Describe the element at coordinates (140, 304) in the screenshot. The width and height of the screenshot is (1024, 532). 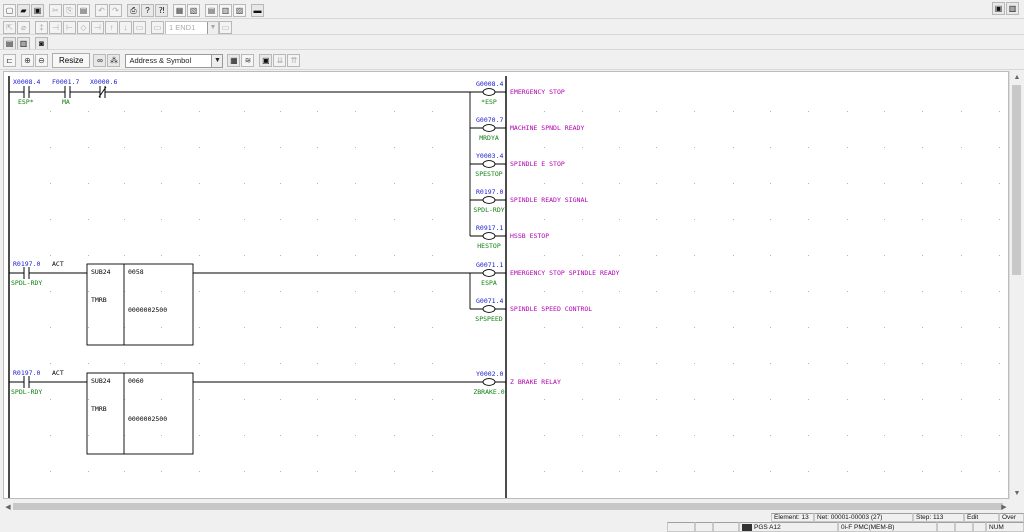
I see `function-block-tmrb-0058: SUB24 TMRB 0058 0000002500` at that location.